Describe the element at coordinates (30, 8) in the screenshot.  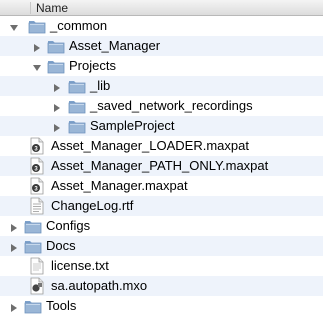
I see `header-divider` at that location.